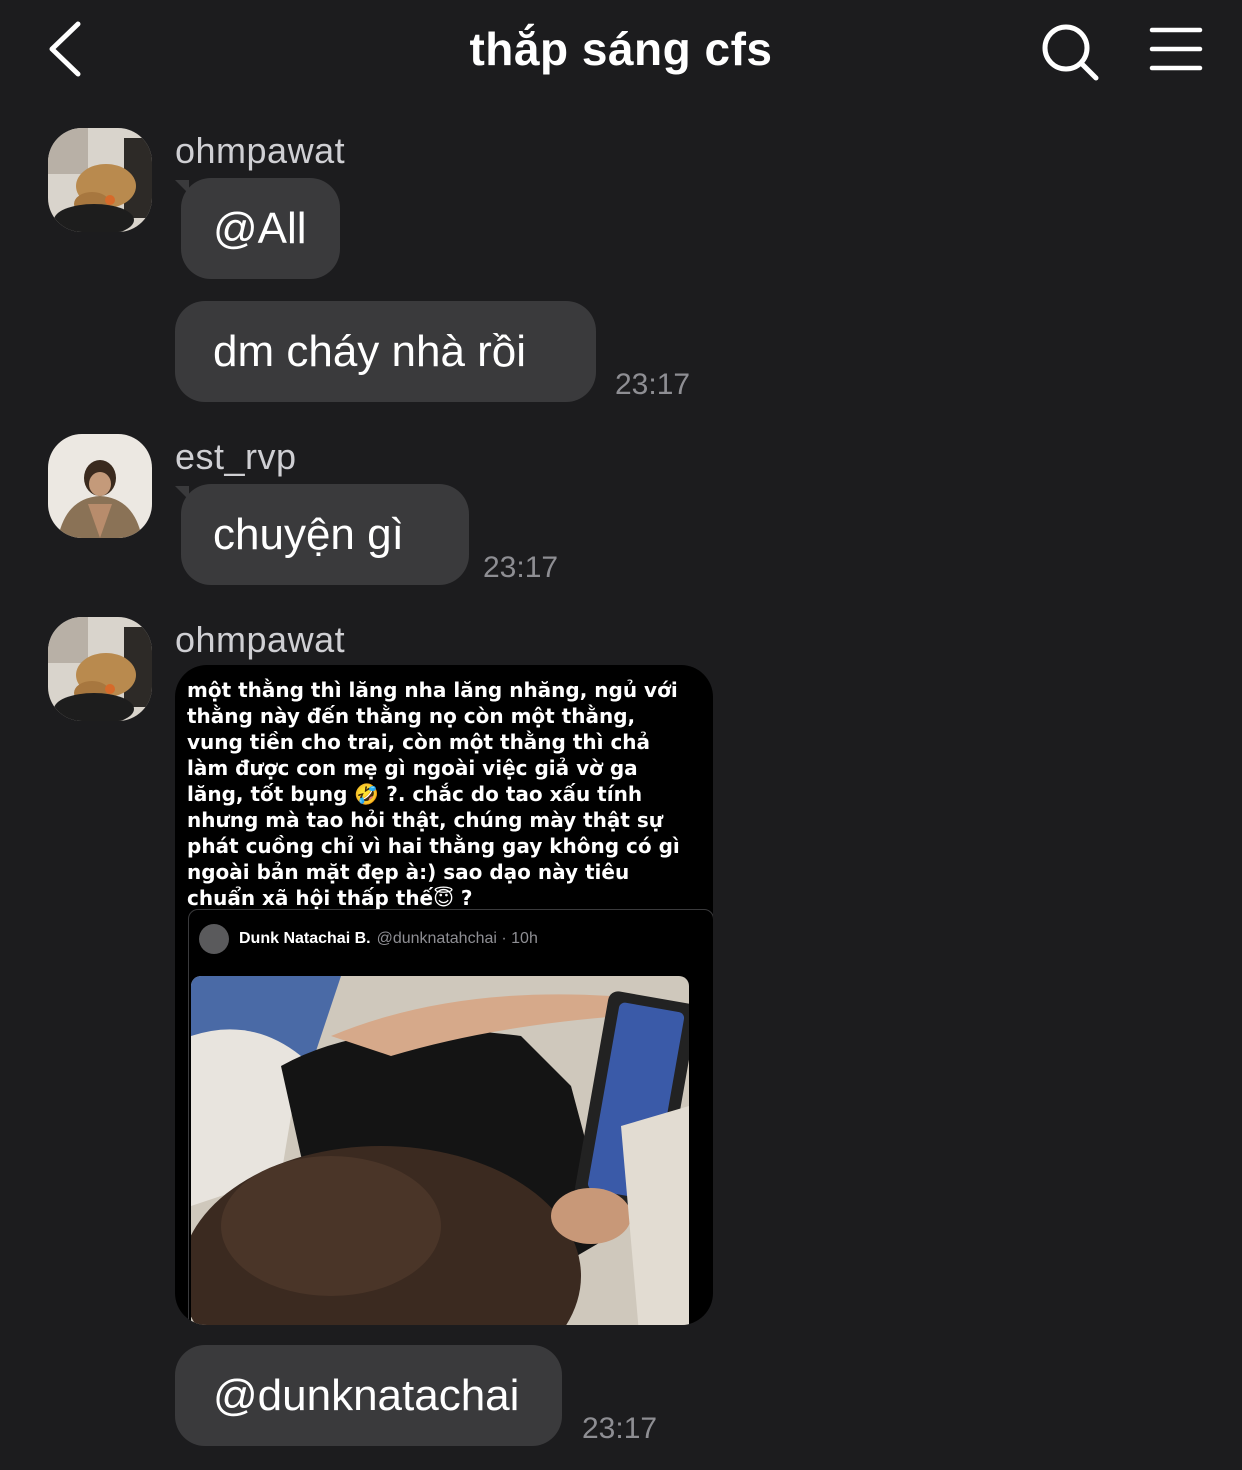  Describe the element at coordinates (621, 50) in the screenshot. I see `header-bar: thắp sáng cfs` at that location.